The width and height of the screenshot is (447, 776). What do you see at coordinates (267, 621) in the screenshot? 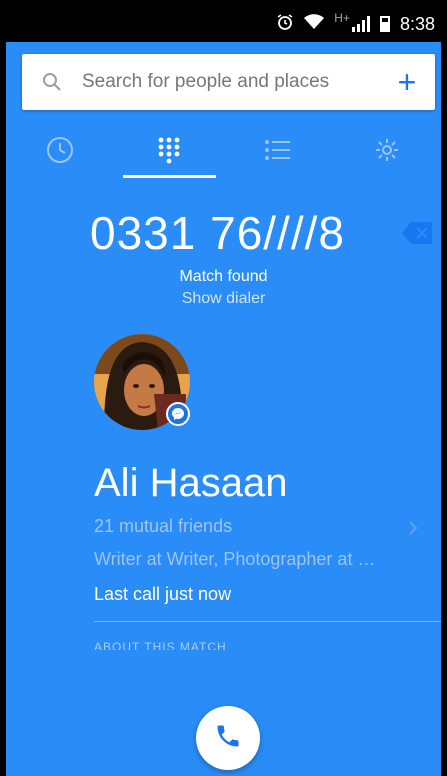
I see `divider` at bounding box center [267, 621].